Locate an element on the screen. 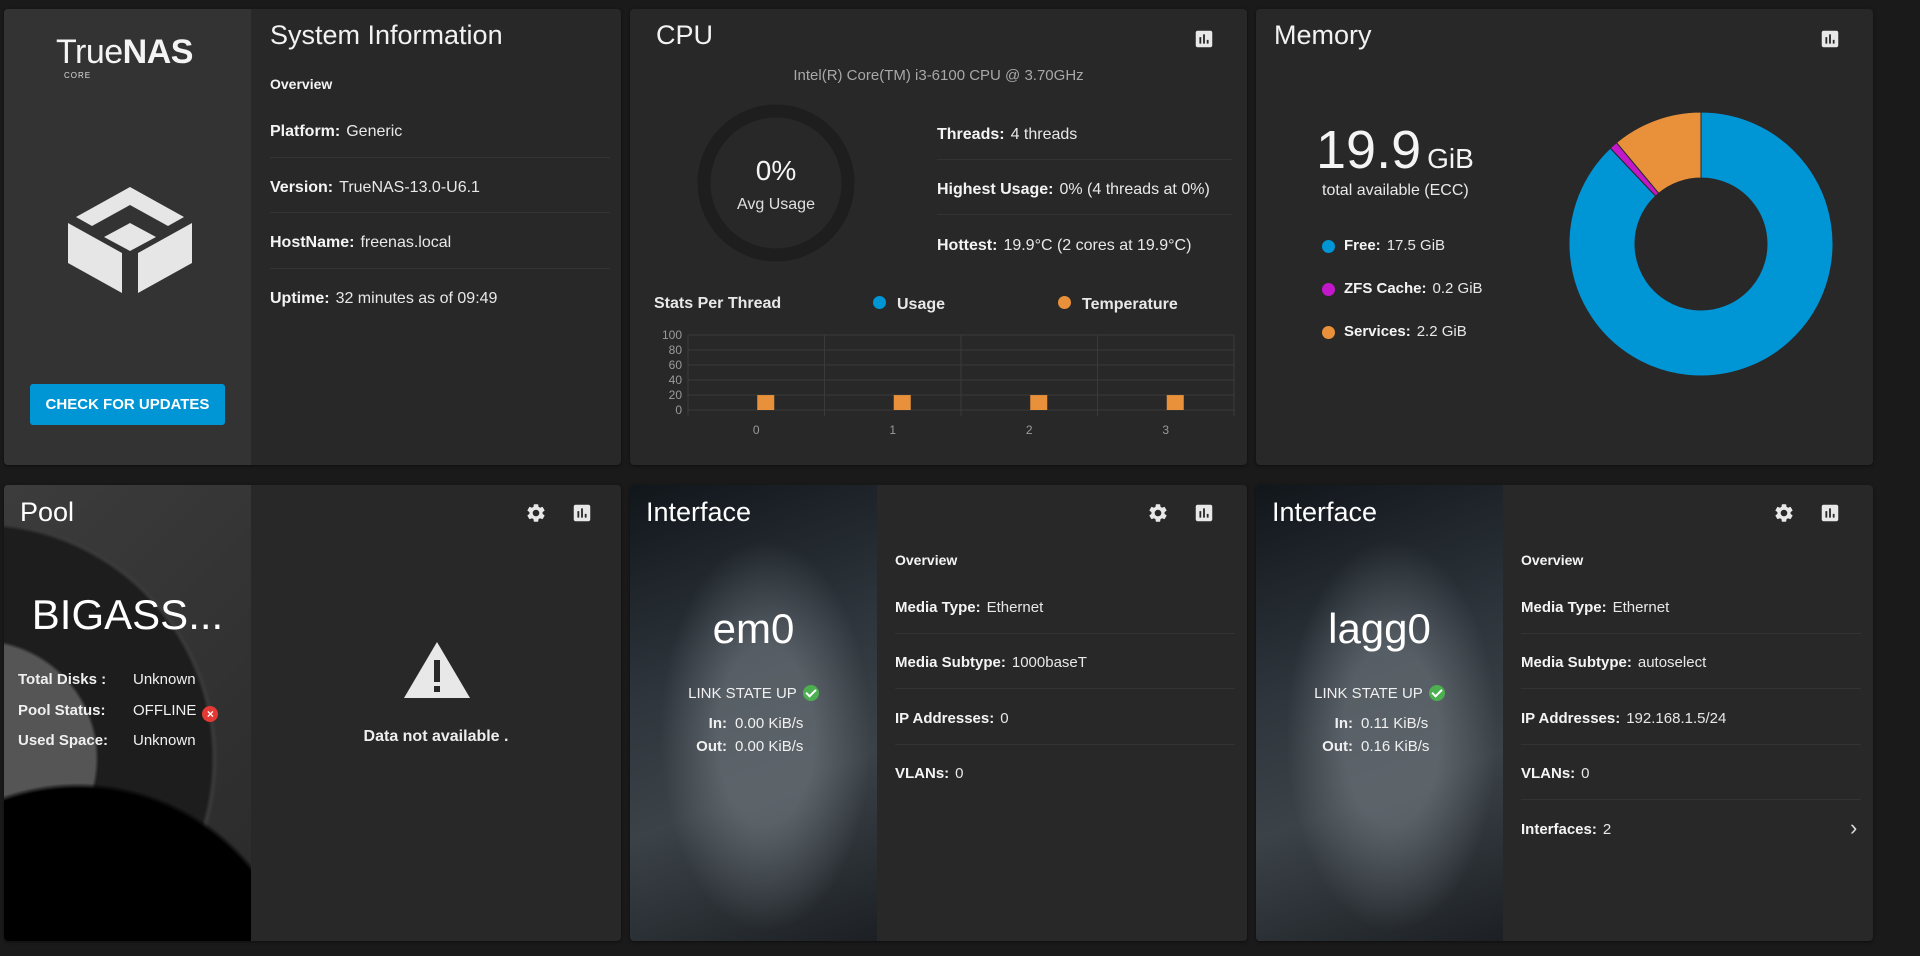 The height and width of the screenshot is (956, 1920). ip-addresses-row: IP Addresses: 0 is located at coordinates (952, 718).